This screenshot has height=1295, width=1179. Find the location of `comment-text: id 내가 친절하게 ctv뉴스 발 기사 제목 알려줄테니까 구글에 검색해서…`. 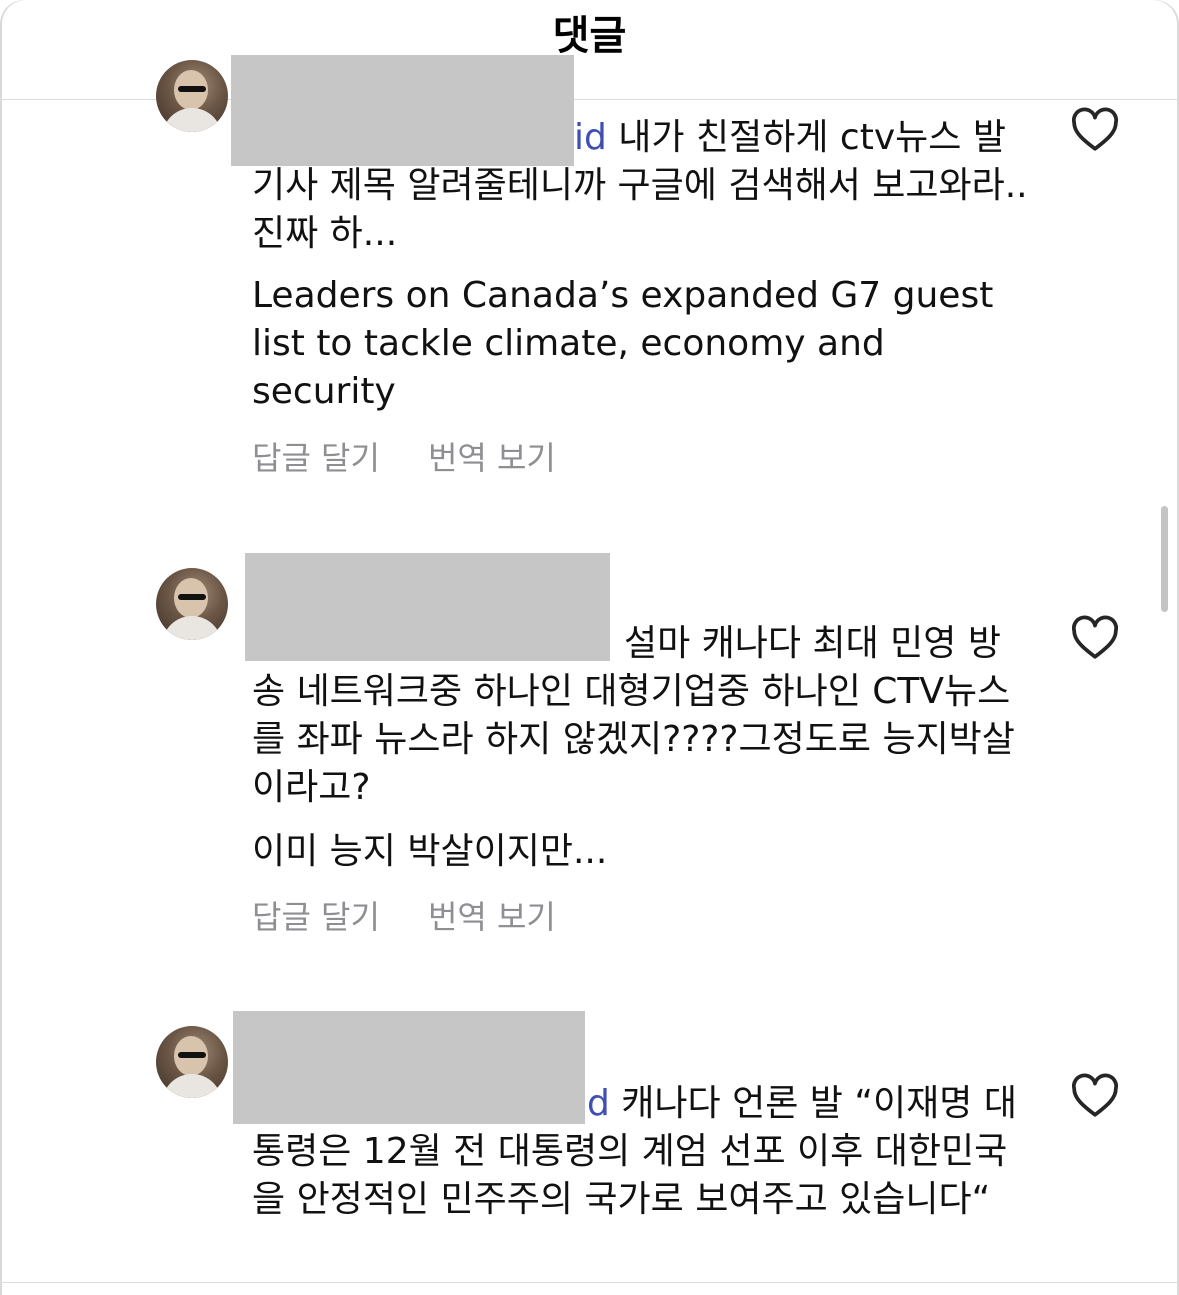

comment-text: id 내가 친절하게 ctv뉴스 발 기사 제목 알려줄테니까 구글에 검색해서… is located at coordinates (642, 186).